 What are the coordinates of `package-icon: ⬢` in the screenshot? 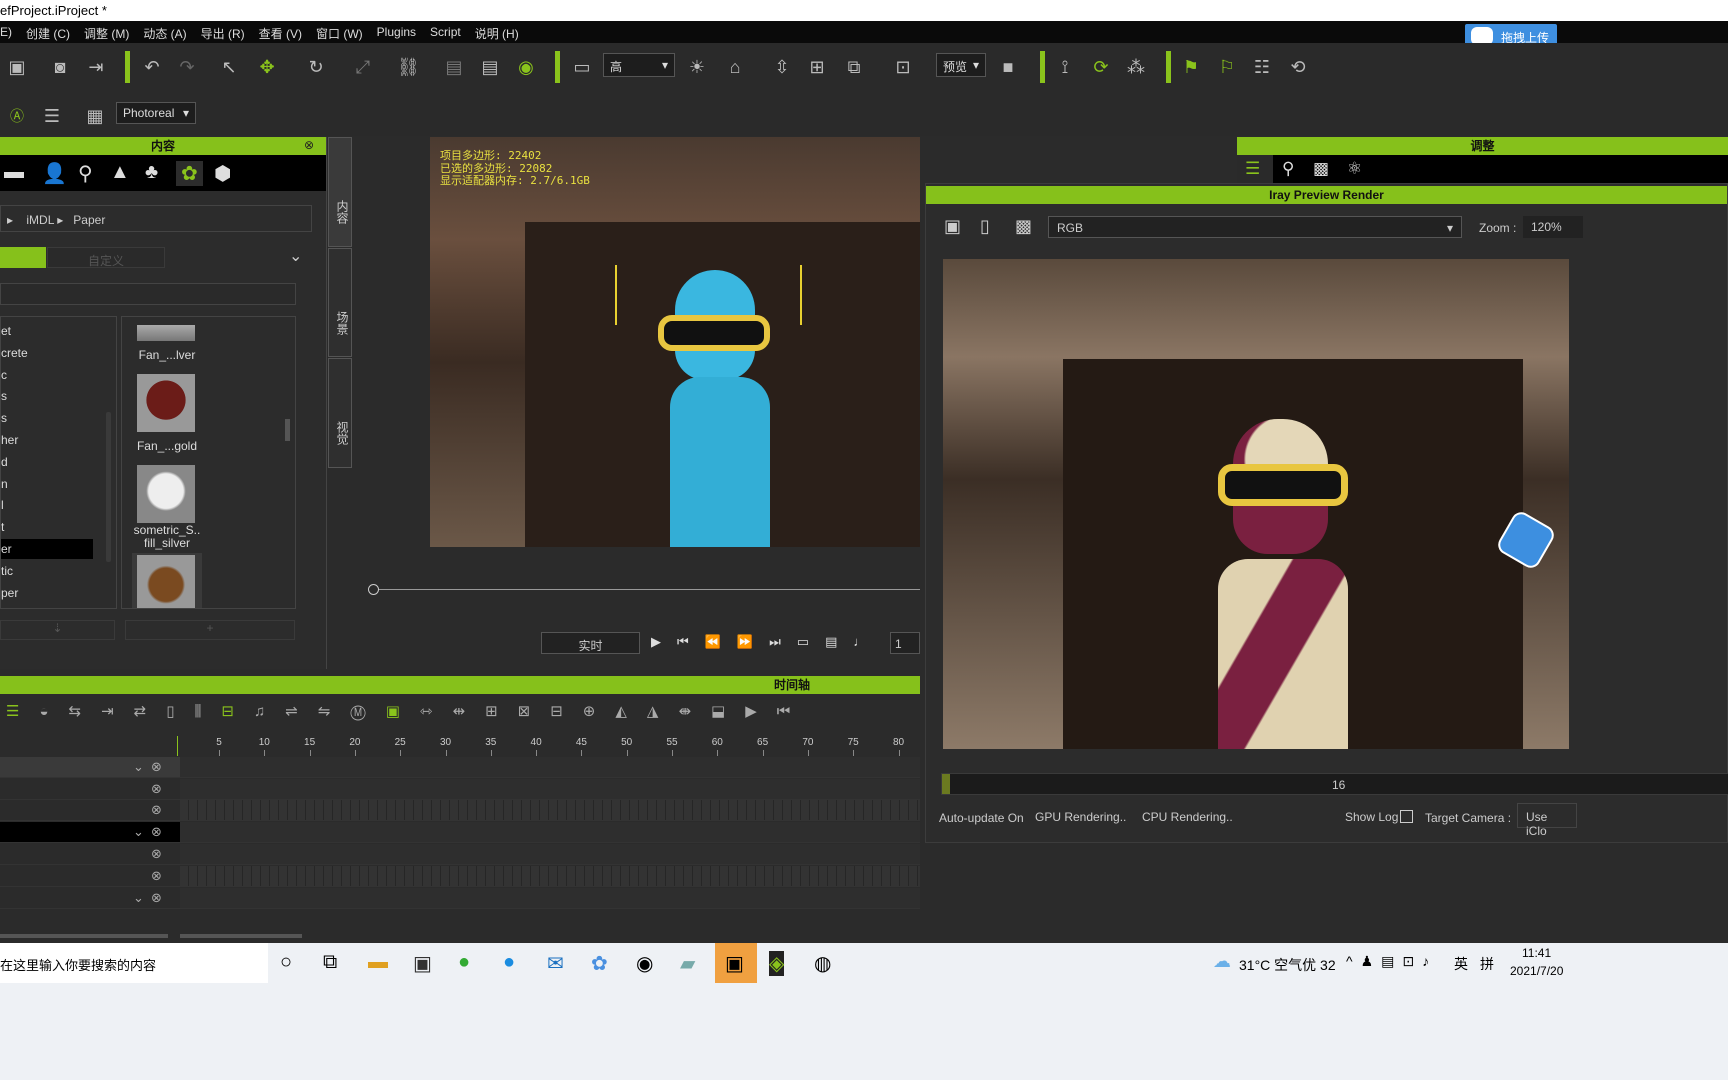 It's located at (222, 173).